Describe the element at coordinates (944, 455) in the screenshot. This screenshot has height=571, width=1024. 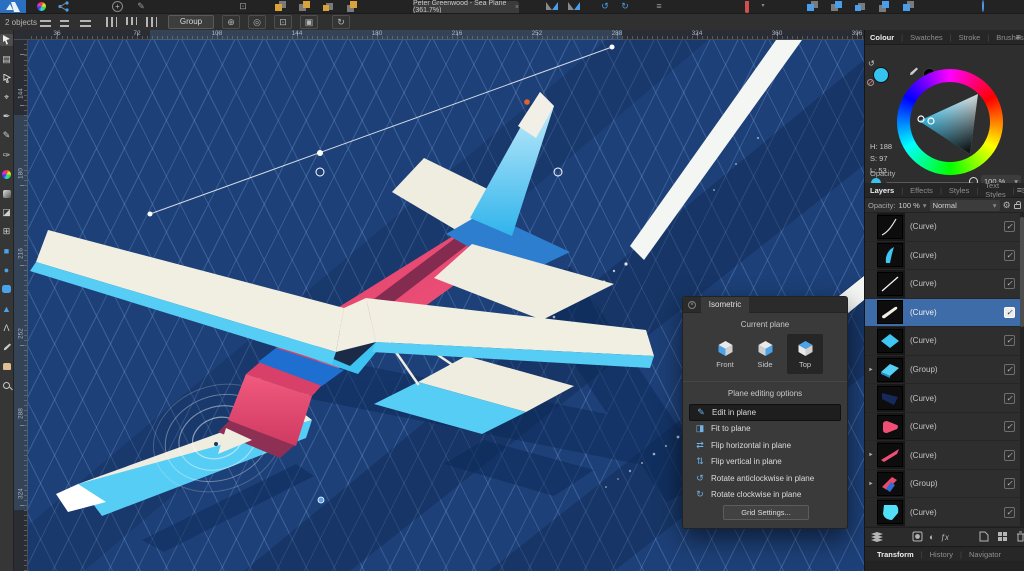
I see `layer-row: ► (Curve) ✓` at that location.